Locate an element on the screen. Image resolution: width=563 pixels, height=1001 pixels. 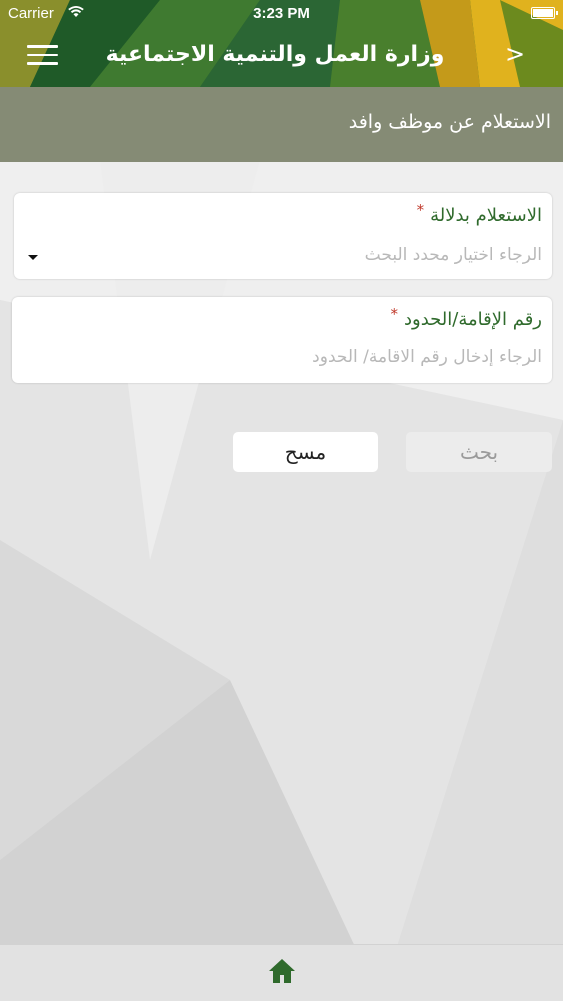
clear-button: مسح is located at coordinates (305, 452).